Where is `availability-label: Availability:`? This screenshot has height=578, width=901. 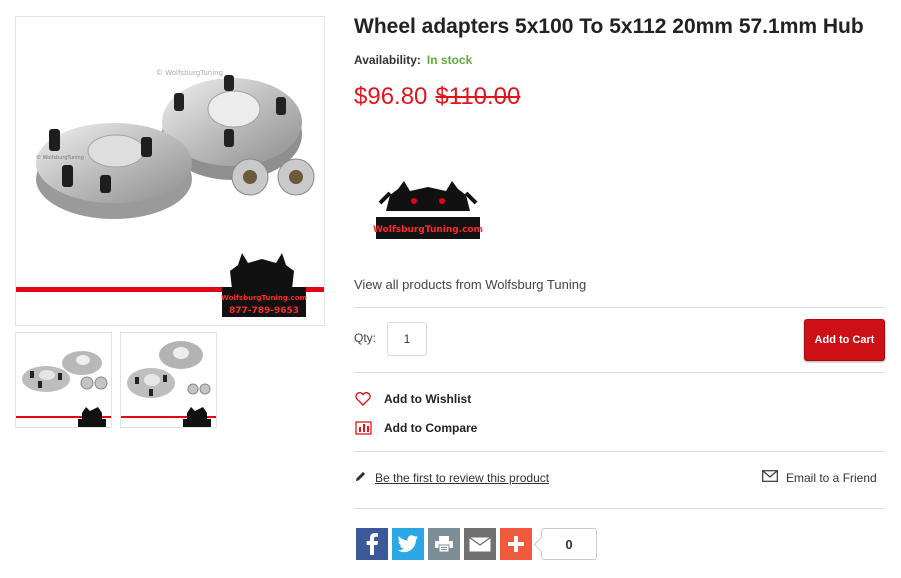 availability-label: Availability: is located at coordinates (387, 60).